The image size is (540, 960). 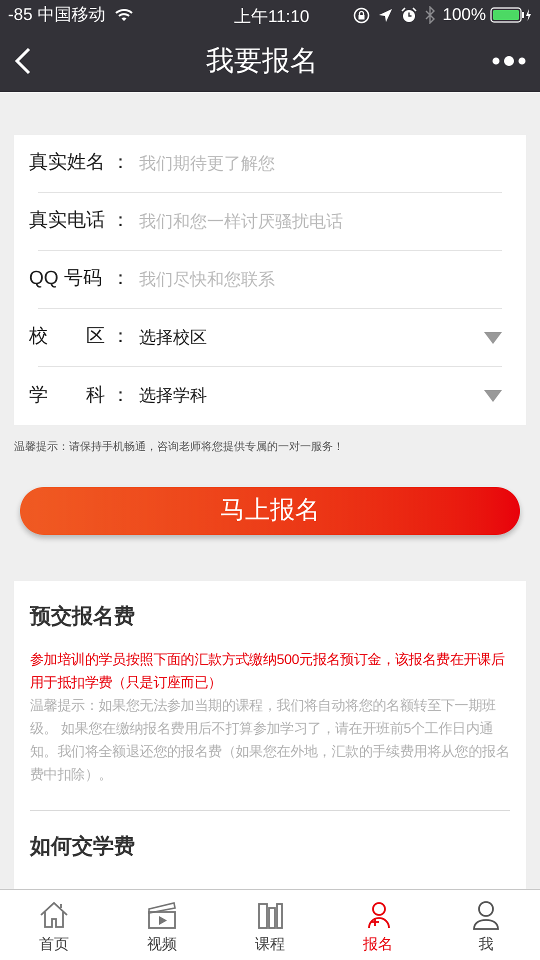 What do you see at coordinates (429, 15) in the screenshot?
I see `bluetooth-icon` at bounding box center [429, 15].